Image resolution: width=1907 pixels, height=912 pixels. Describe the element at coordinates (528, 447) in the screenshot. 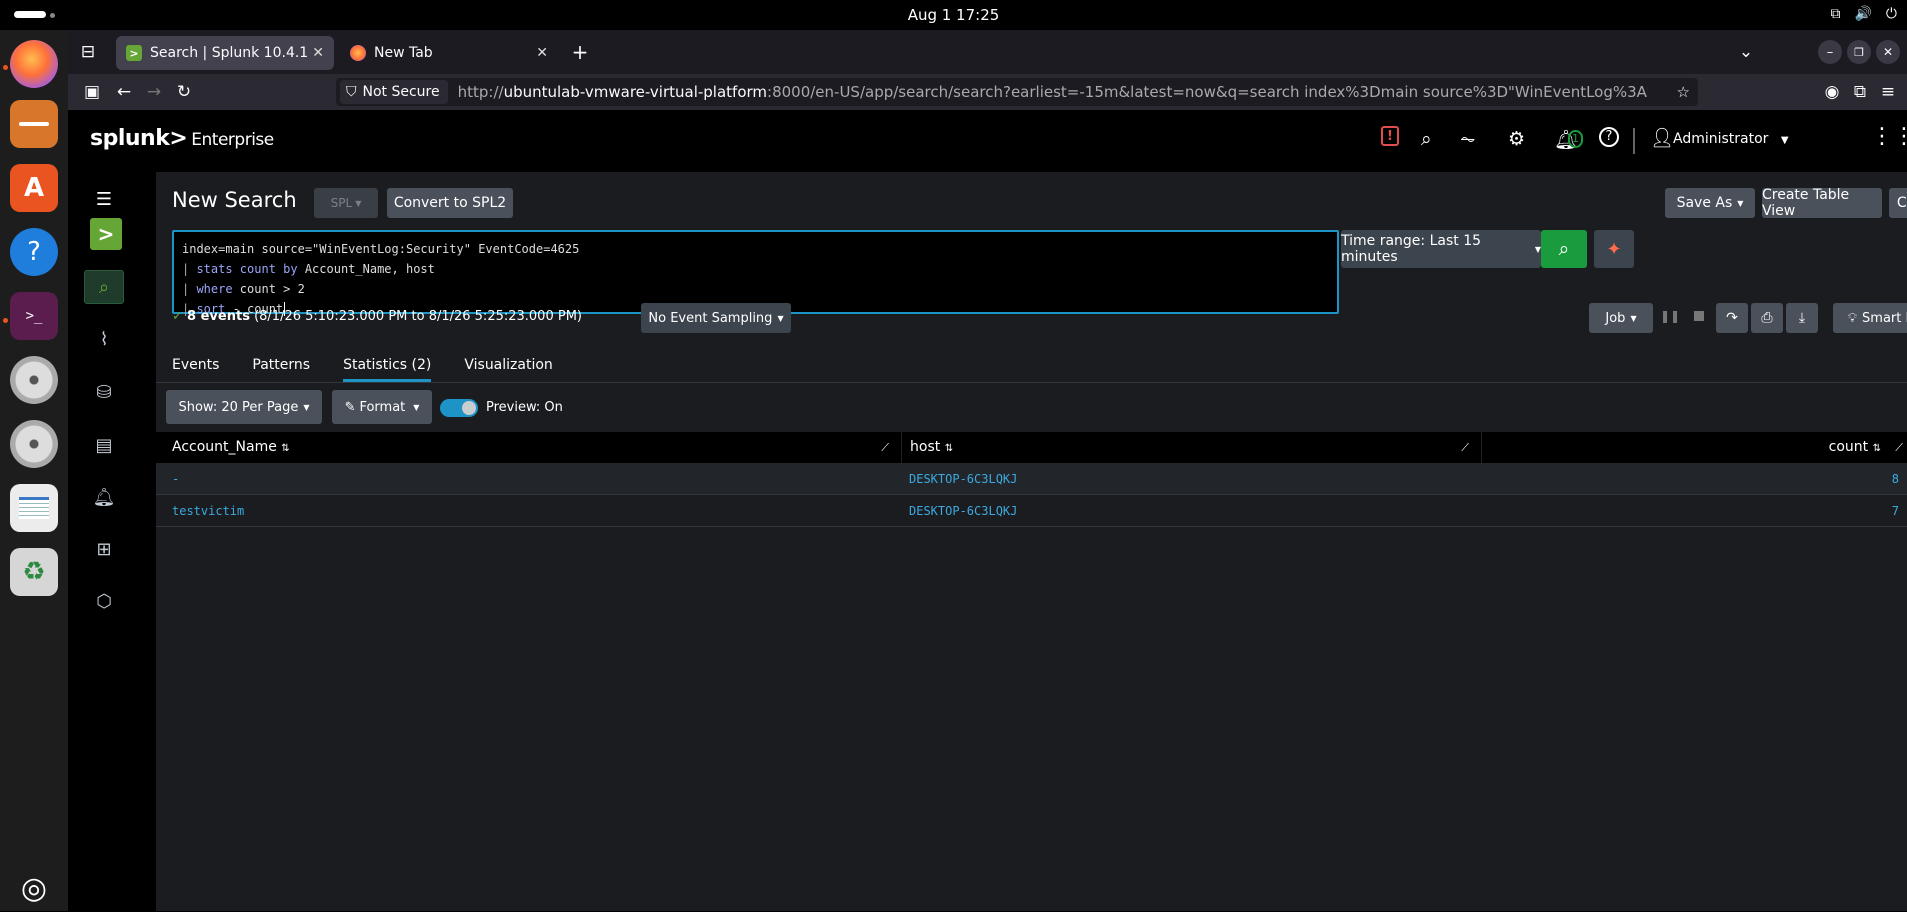

I see `column-header-account-name: Account_Name ⇅ ⟋` at that location.